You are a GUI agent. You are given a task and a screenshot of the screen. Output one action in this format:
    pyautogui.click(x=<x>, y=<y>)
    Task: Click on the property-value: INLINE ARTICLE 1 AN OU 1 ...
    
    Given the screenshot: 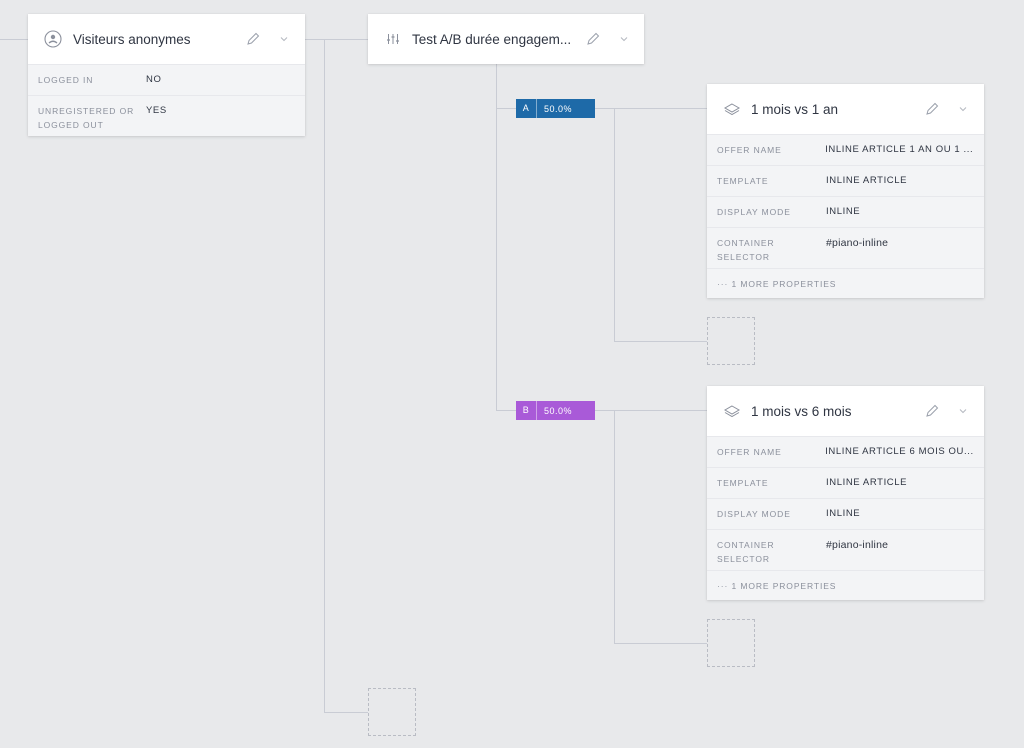 What is the action you would take?
    pyautogui.click(x=899, y=149)
    